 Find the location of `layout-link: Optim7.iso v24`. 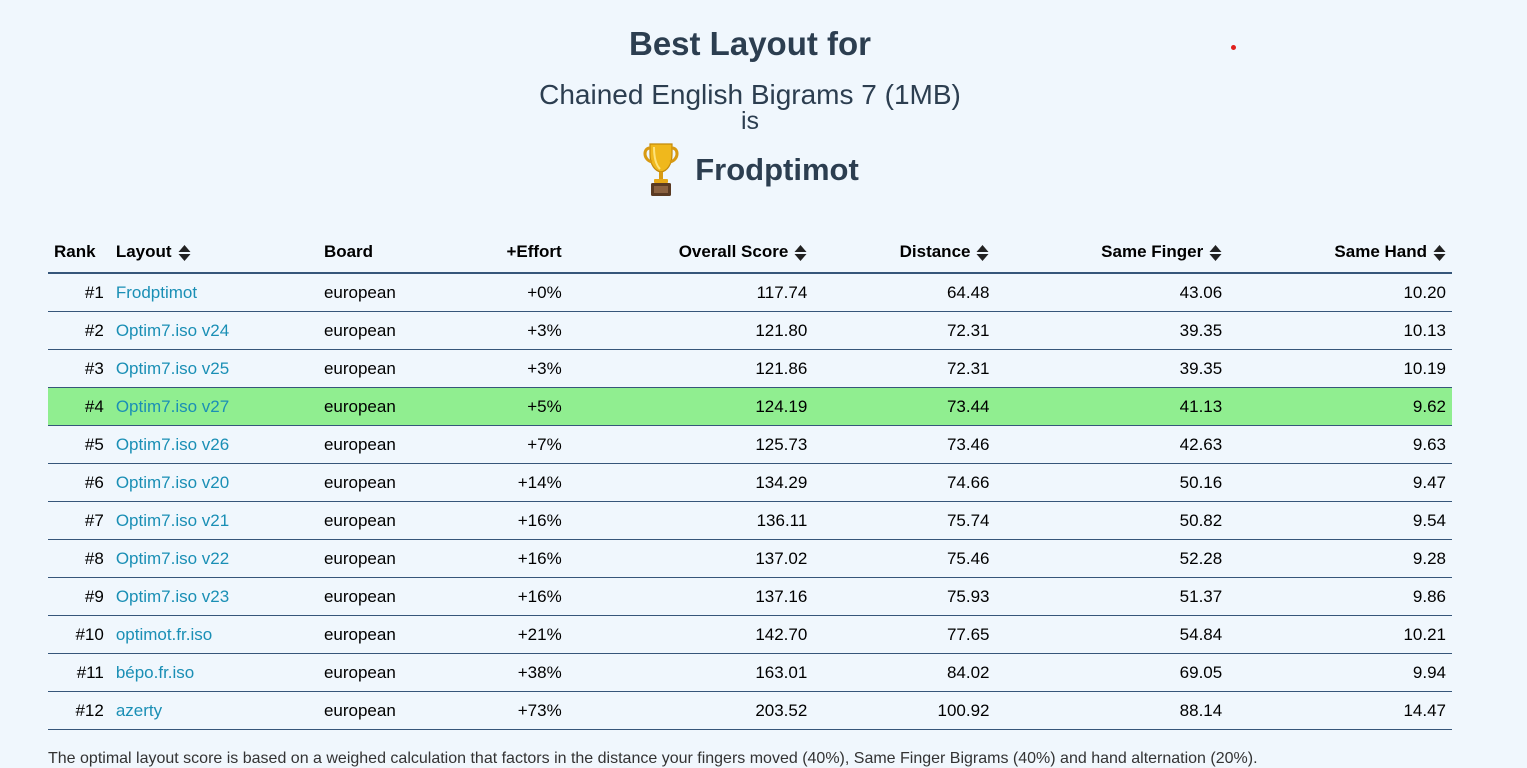

layout-link: Optim7.iso v24 is located at coordinates (172, 330).